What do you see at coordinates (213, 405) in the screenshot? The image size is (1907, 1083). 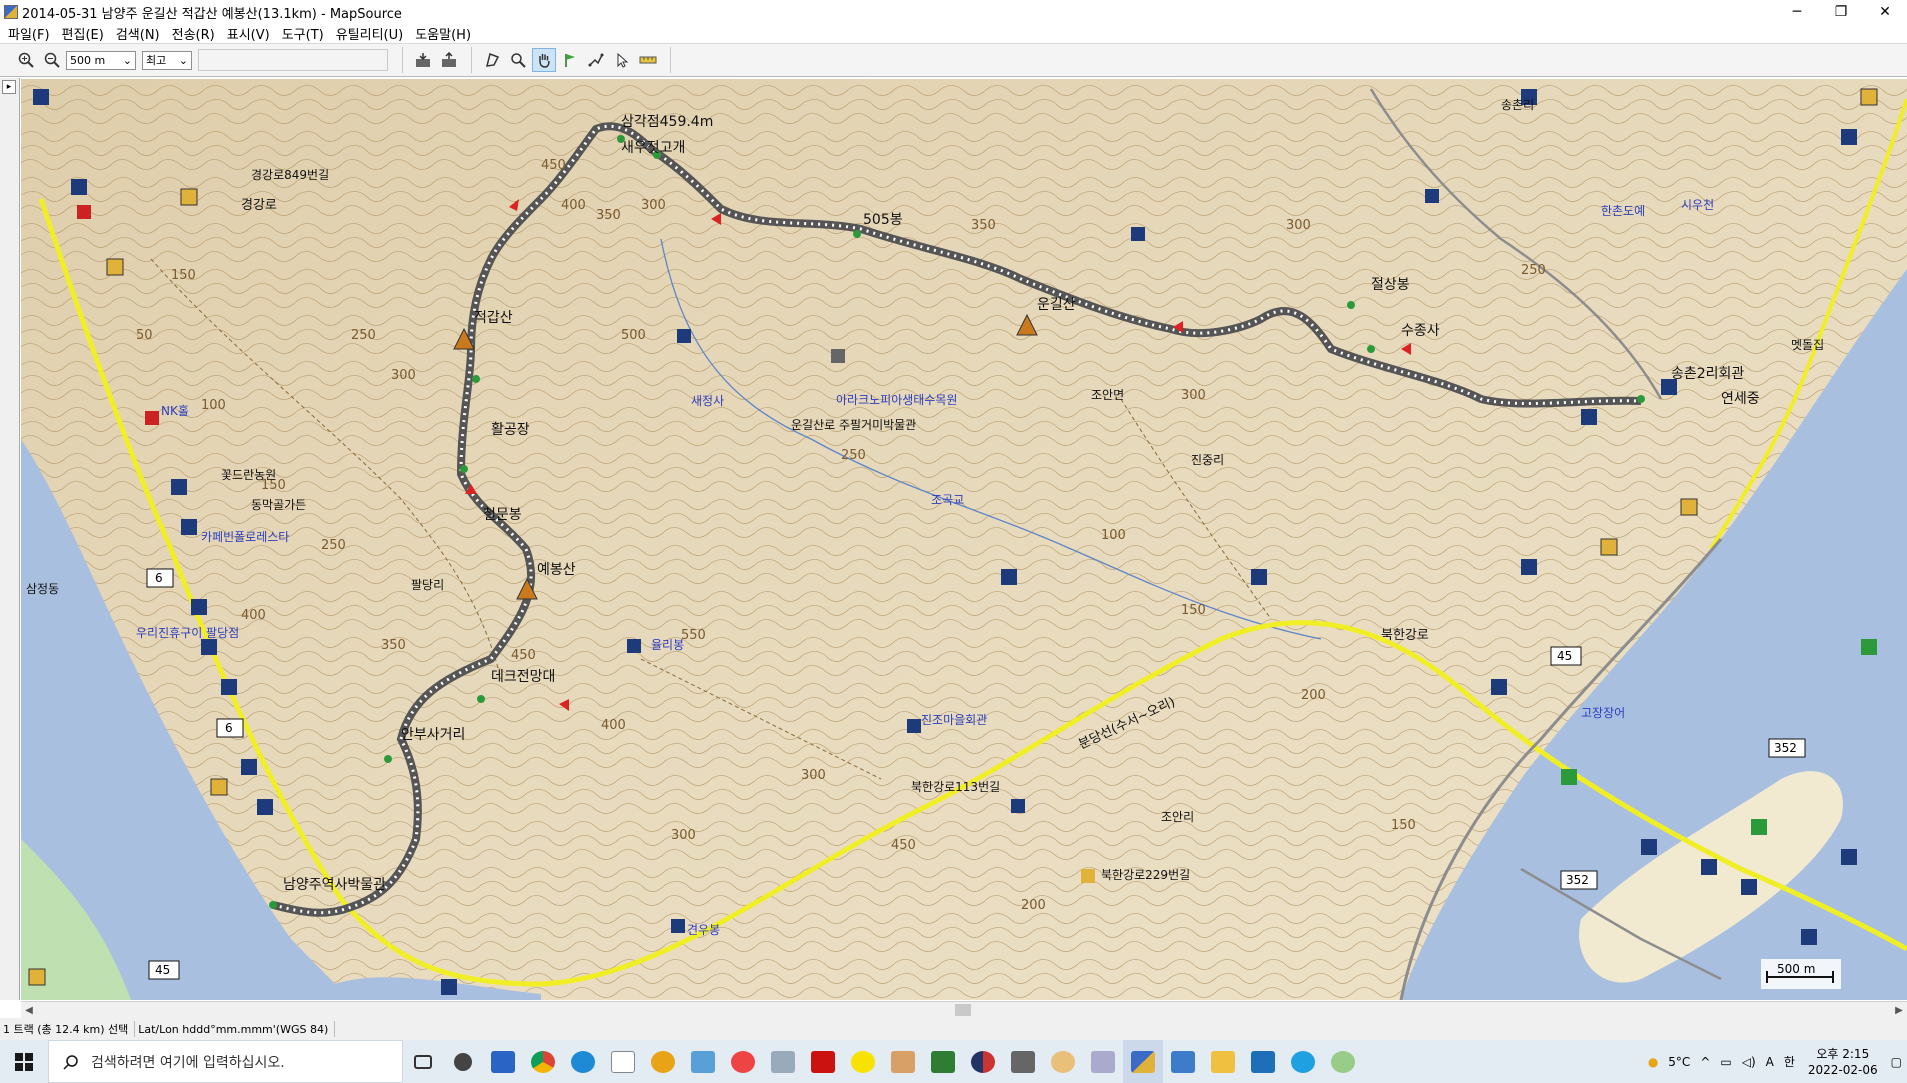 I see `svg-text: 100` at bounding box center [213, 405].